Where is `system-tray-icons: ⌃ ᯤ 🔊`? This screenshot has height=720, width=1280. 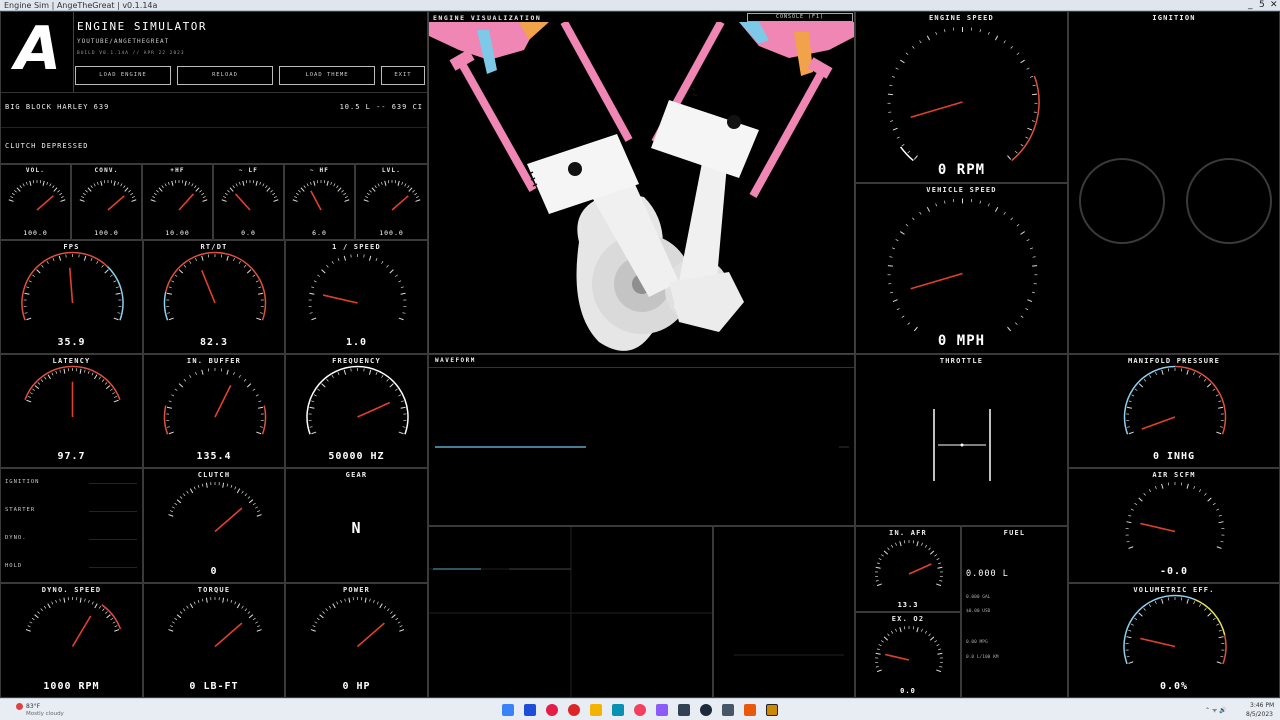 system-tray-icons: ⌃ ᯤ 🔊 is located at coordinates (1225, 710).